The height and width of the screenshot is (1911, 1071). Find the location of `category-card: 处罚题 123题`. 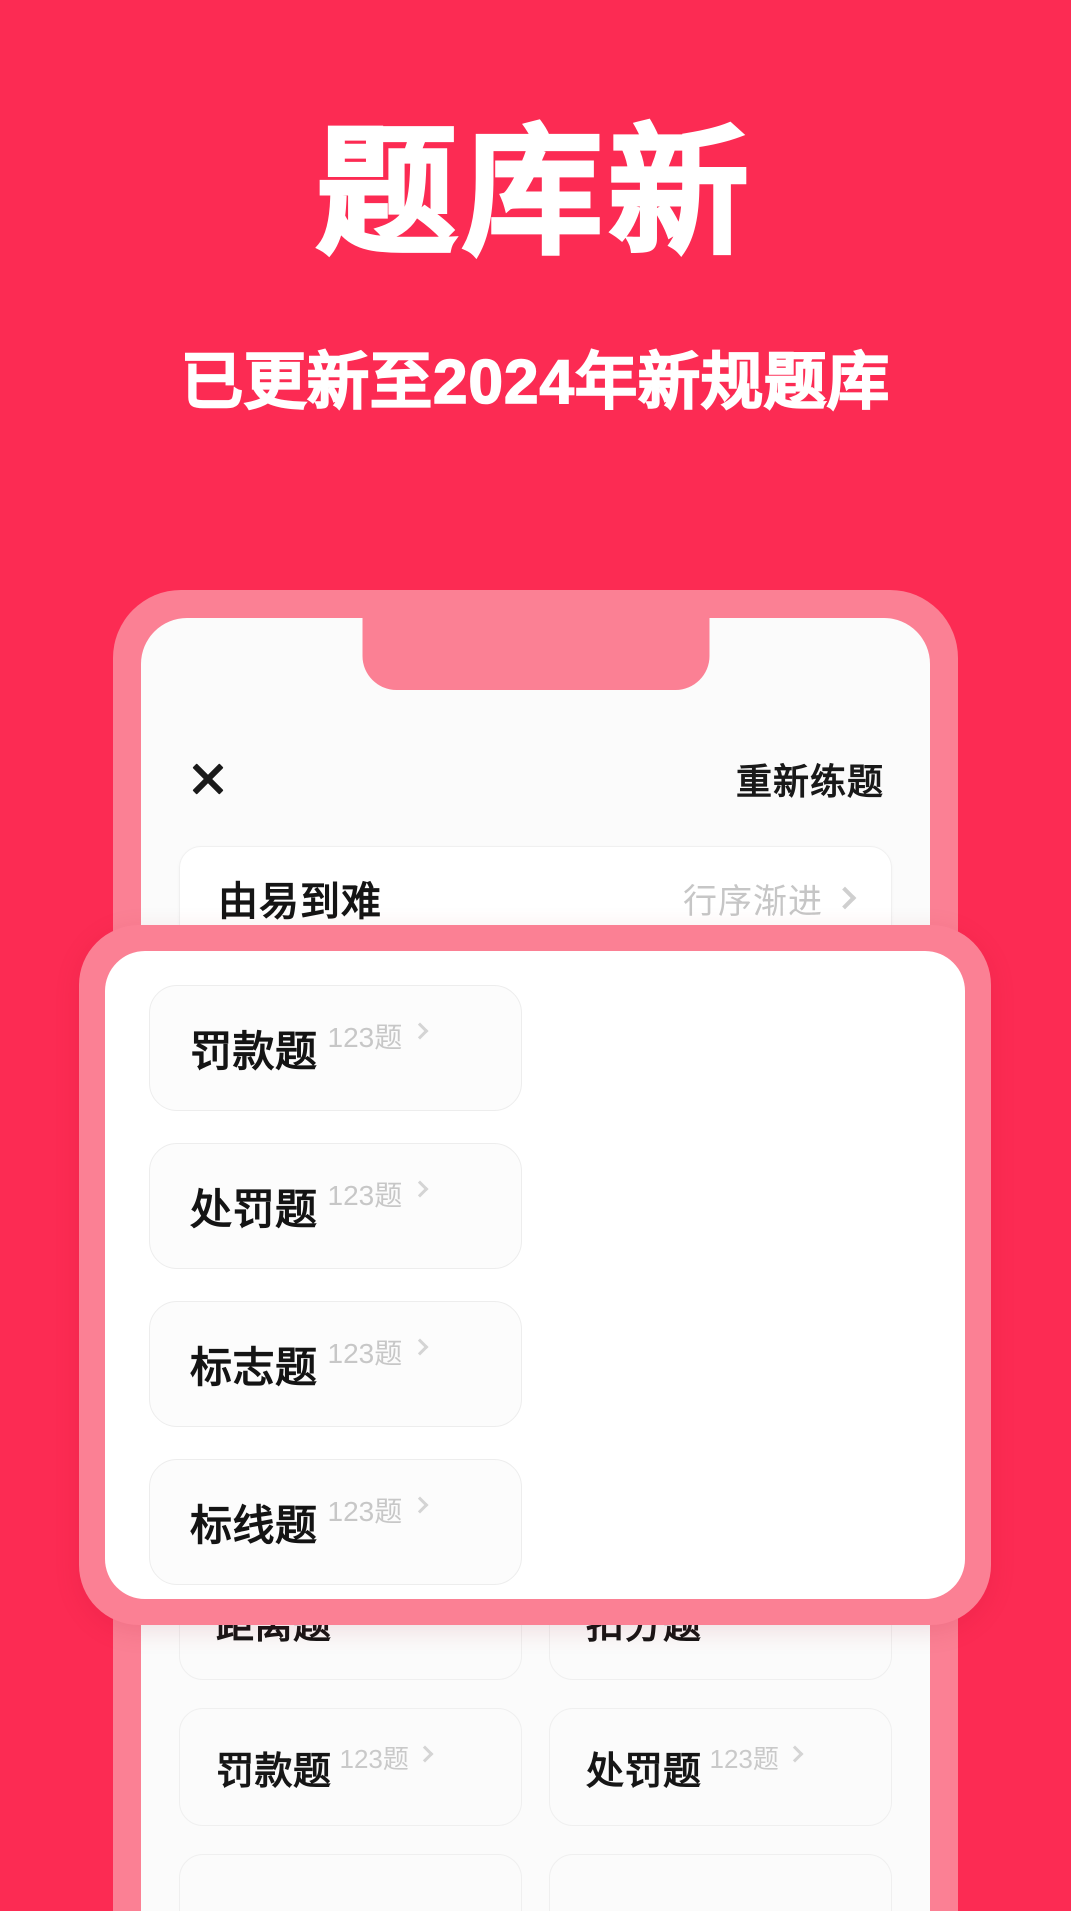

category-card: 处罚题 123题 is located at coordinates (335, 1206).